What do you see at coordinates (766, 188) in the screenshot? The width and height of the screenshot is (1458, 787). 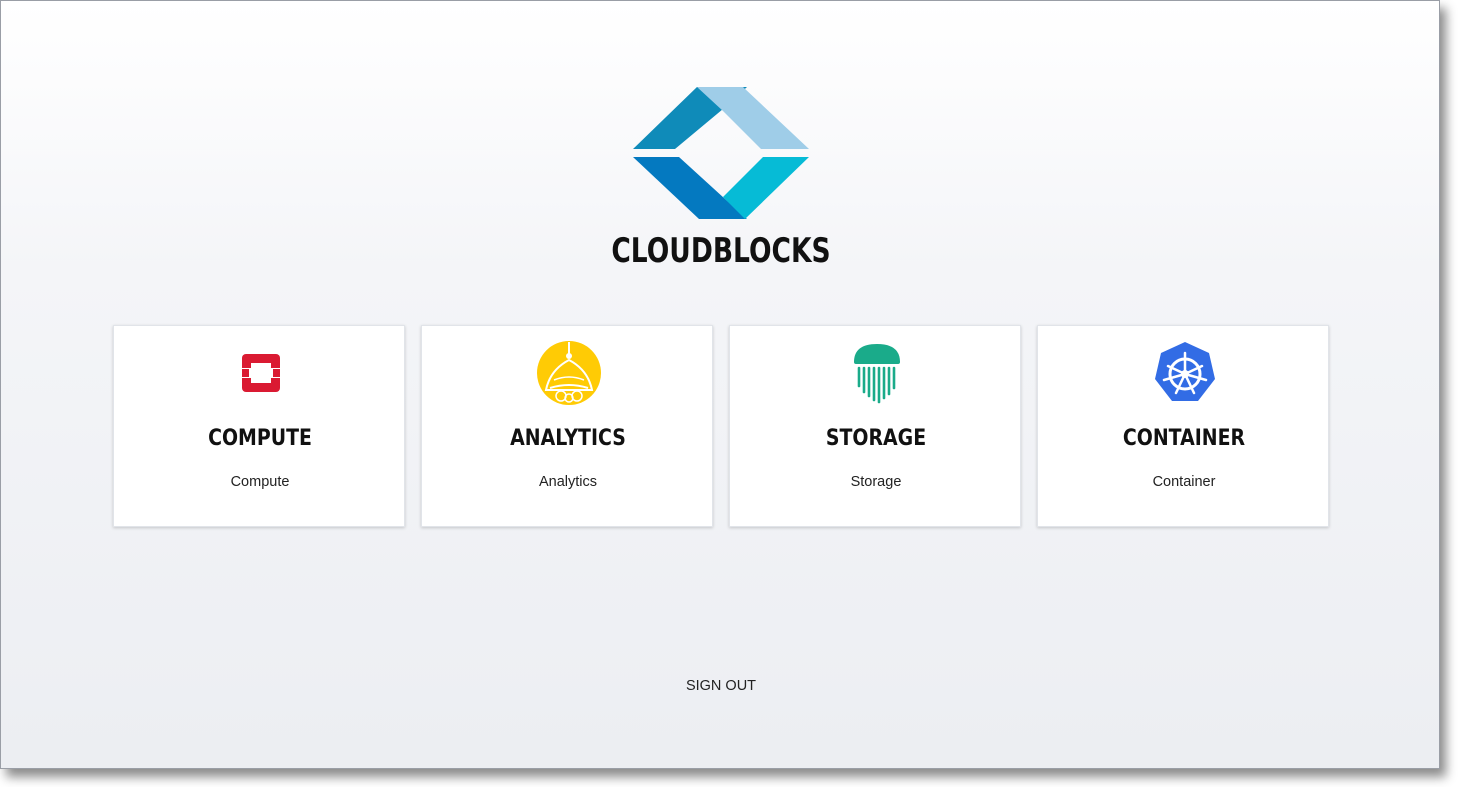 I see `logo-bottom-right-segment` at bounding box center [766, 188].